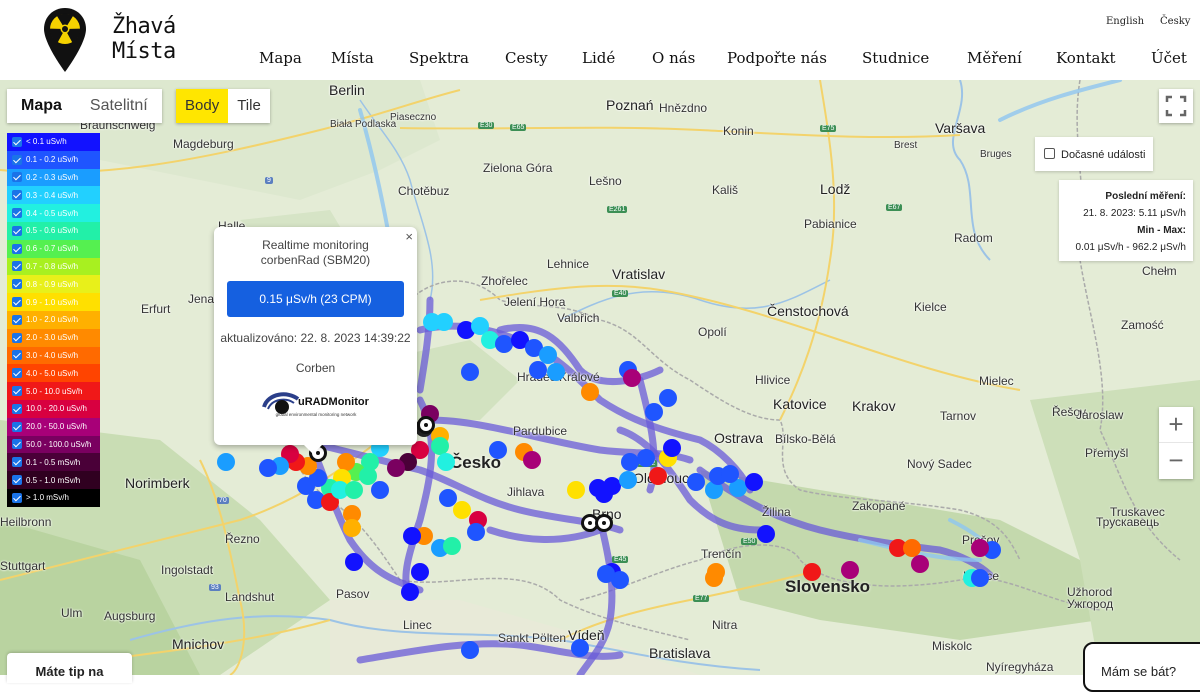 The width and height of the screenshot is (1200, 692). I want to click on legend-item: 0.5 - 0.6 uSv/h, so click(53, 230).